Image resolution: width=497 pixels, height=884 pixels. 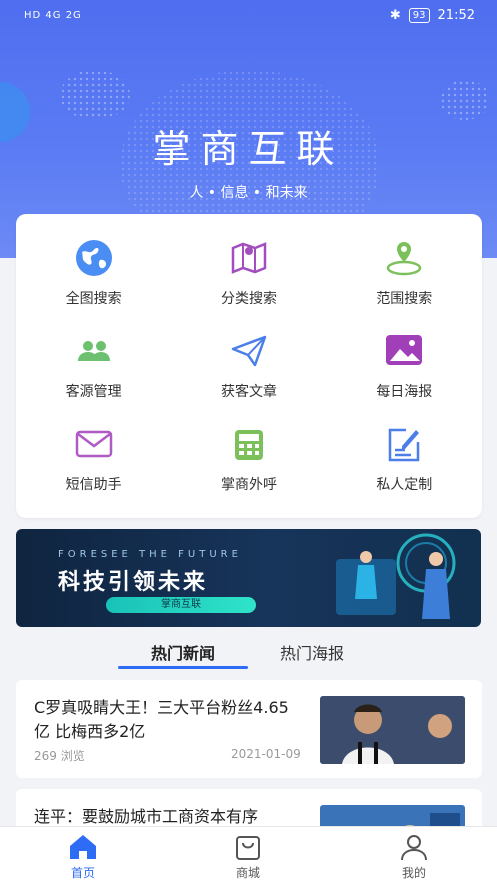 What do you see at coordinates (248, 470) in the screenshot?
I see `menu-item-outbound-call: 掌商外呼` at bounding box center [248, 470].